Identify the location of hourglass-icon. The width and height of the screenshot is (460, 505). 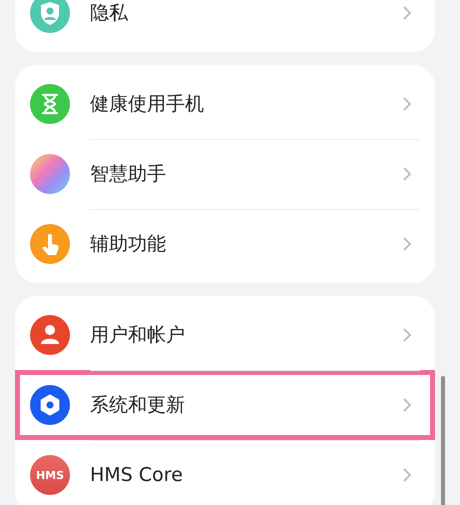
(50, 104).